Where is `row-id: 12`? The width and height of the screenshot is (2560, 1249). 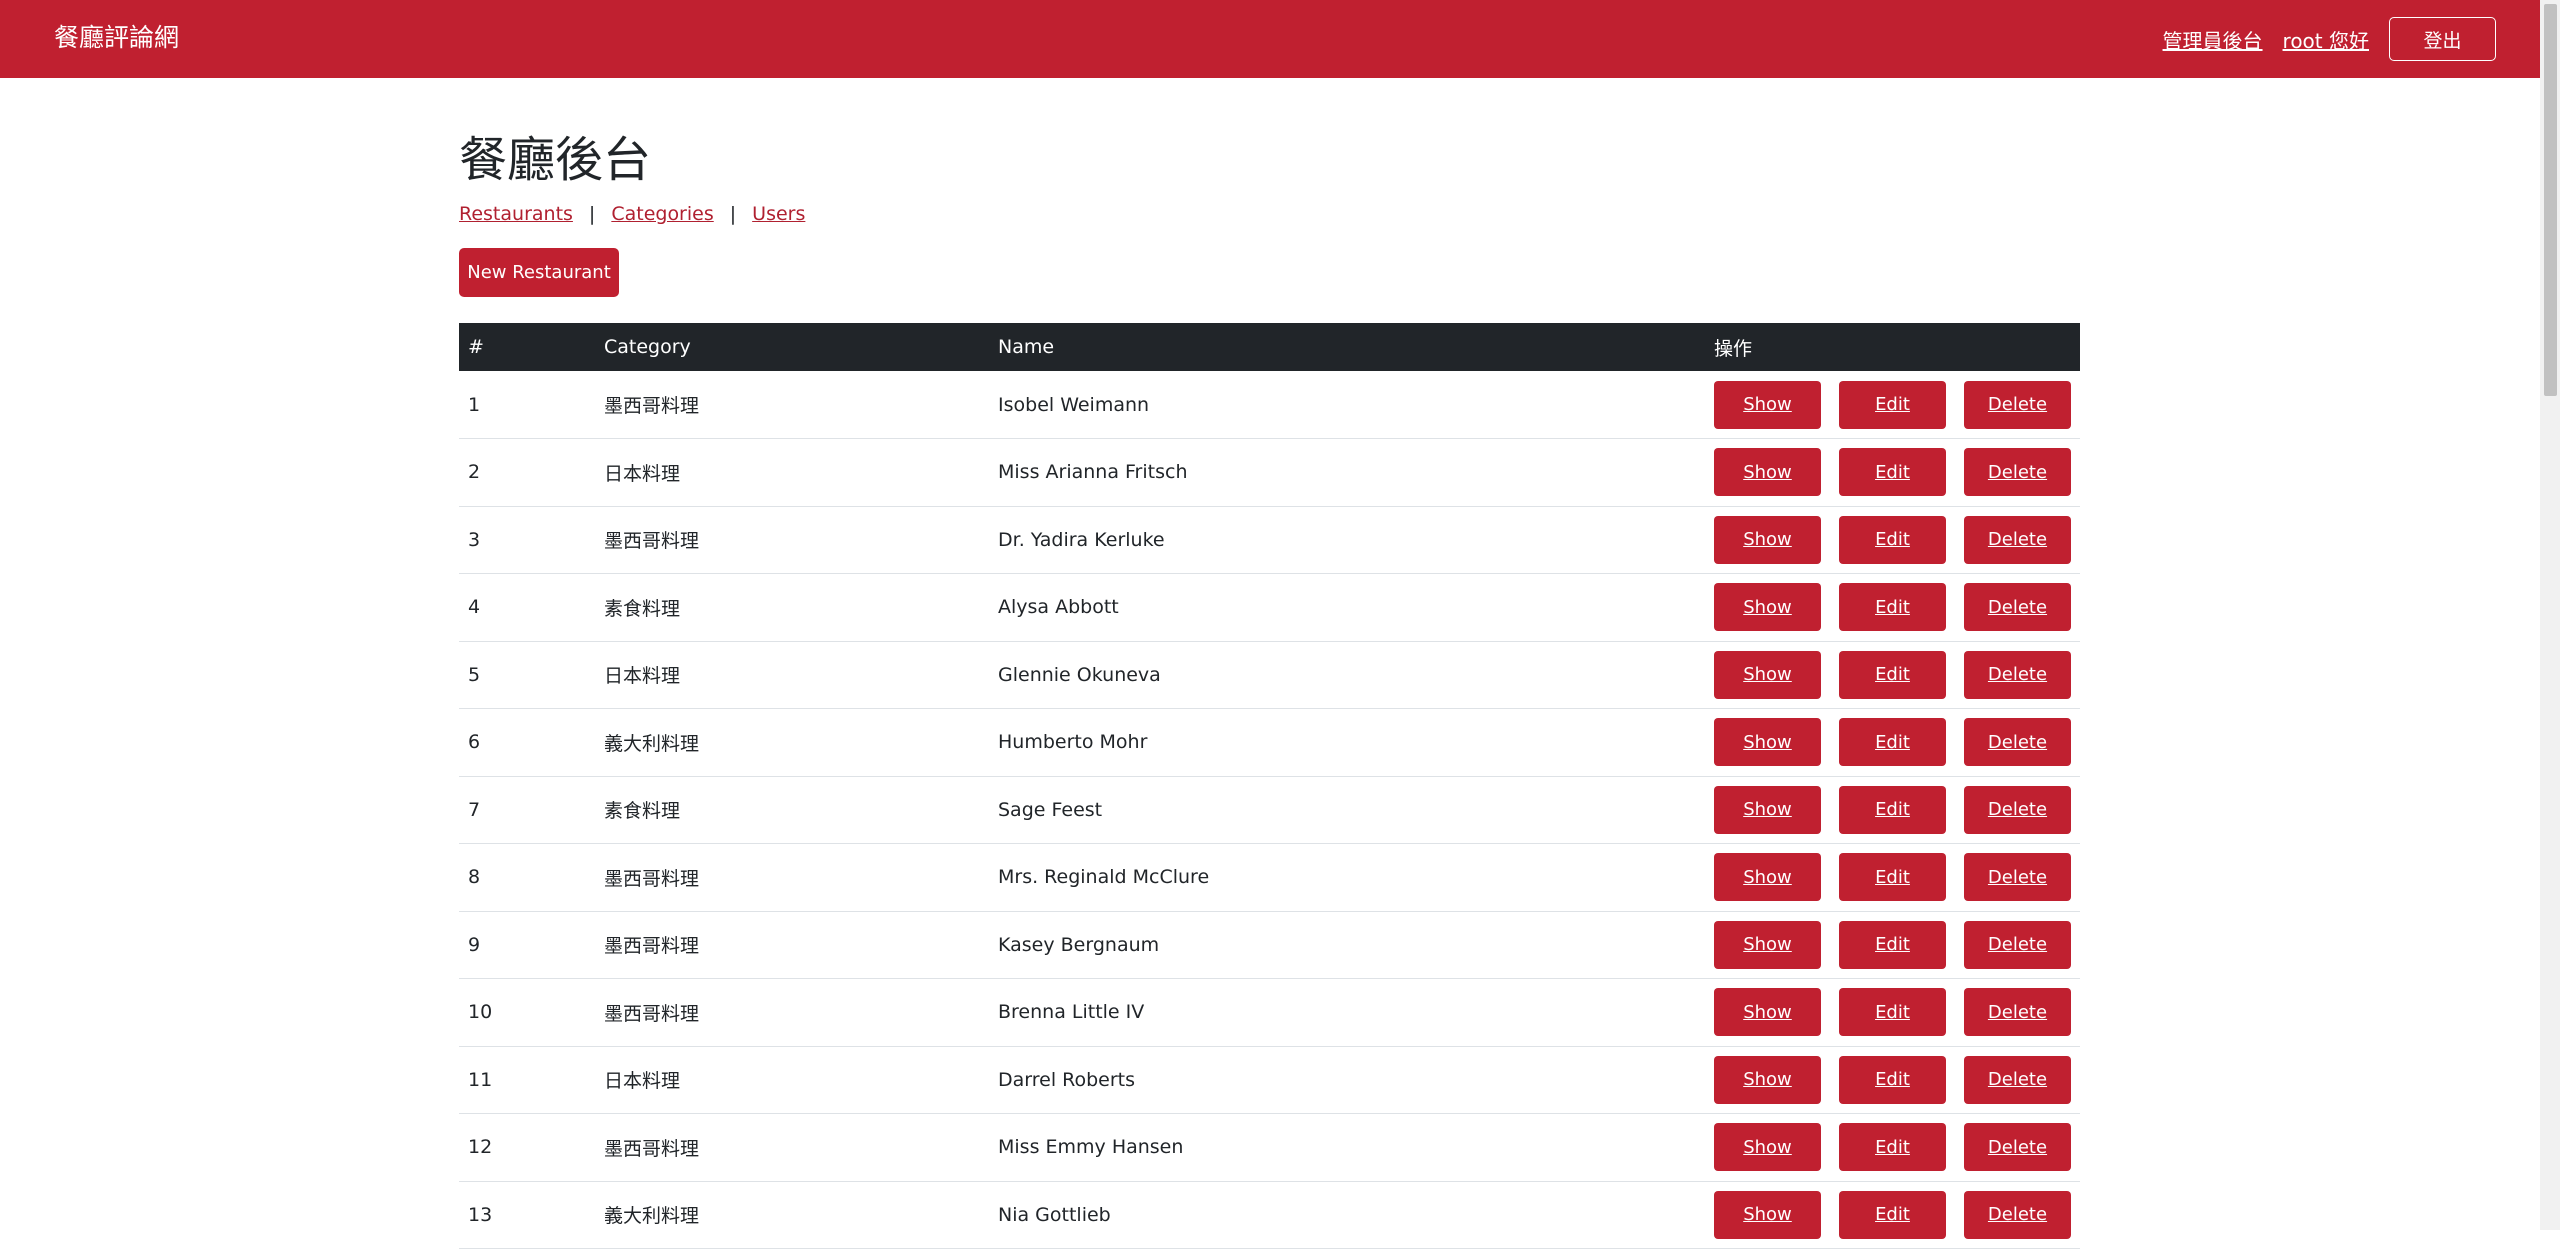 row-id: 12 is located at coordinates (480, 1147).